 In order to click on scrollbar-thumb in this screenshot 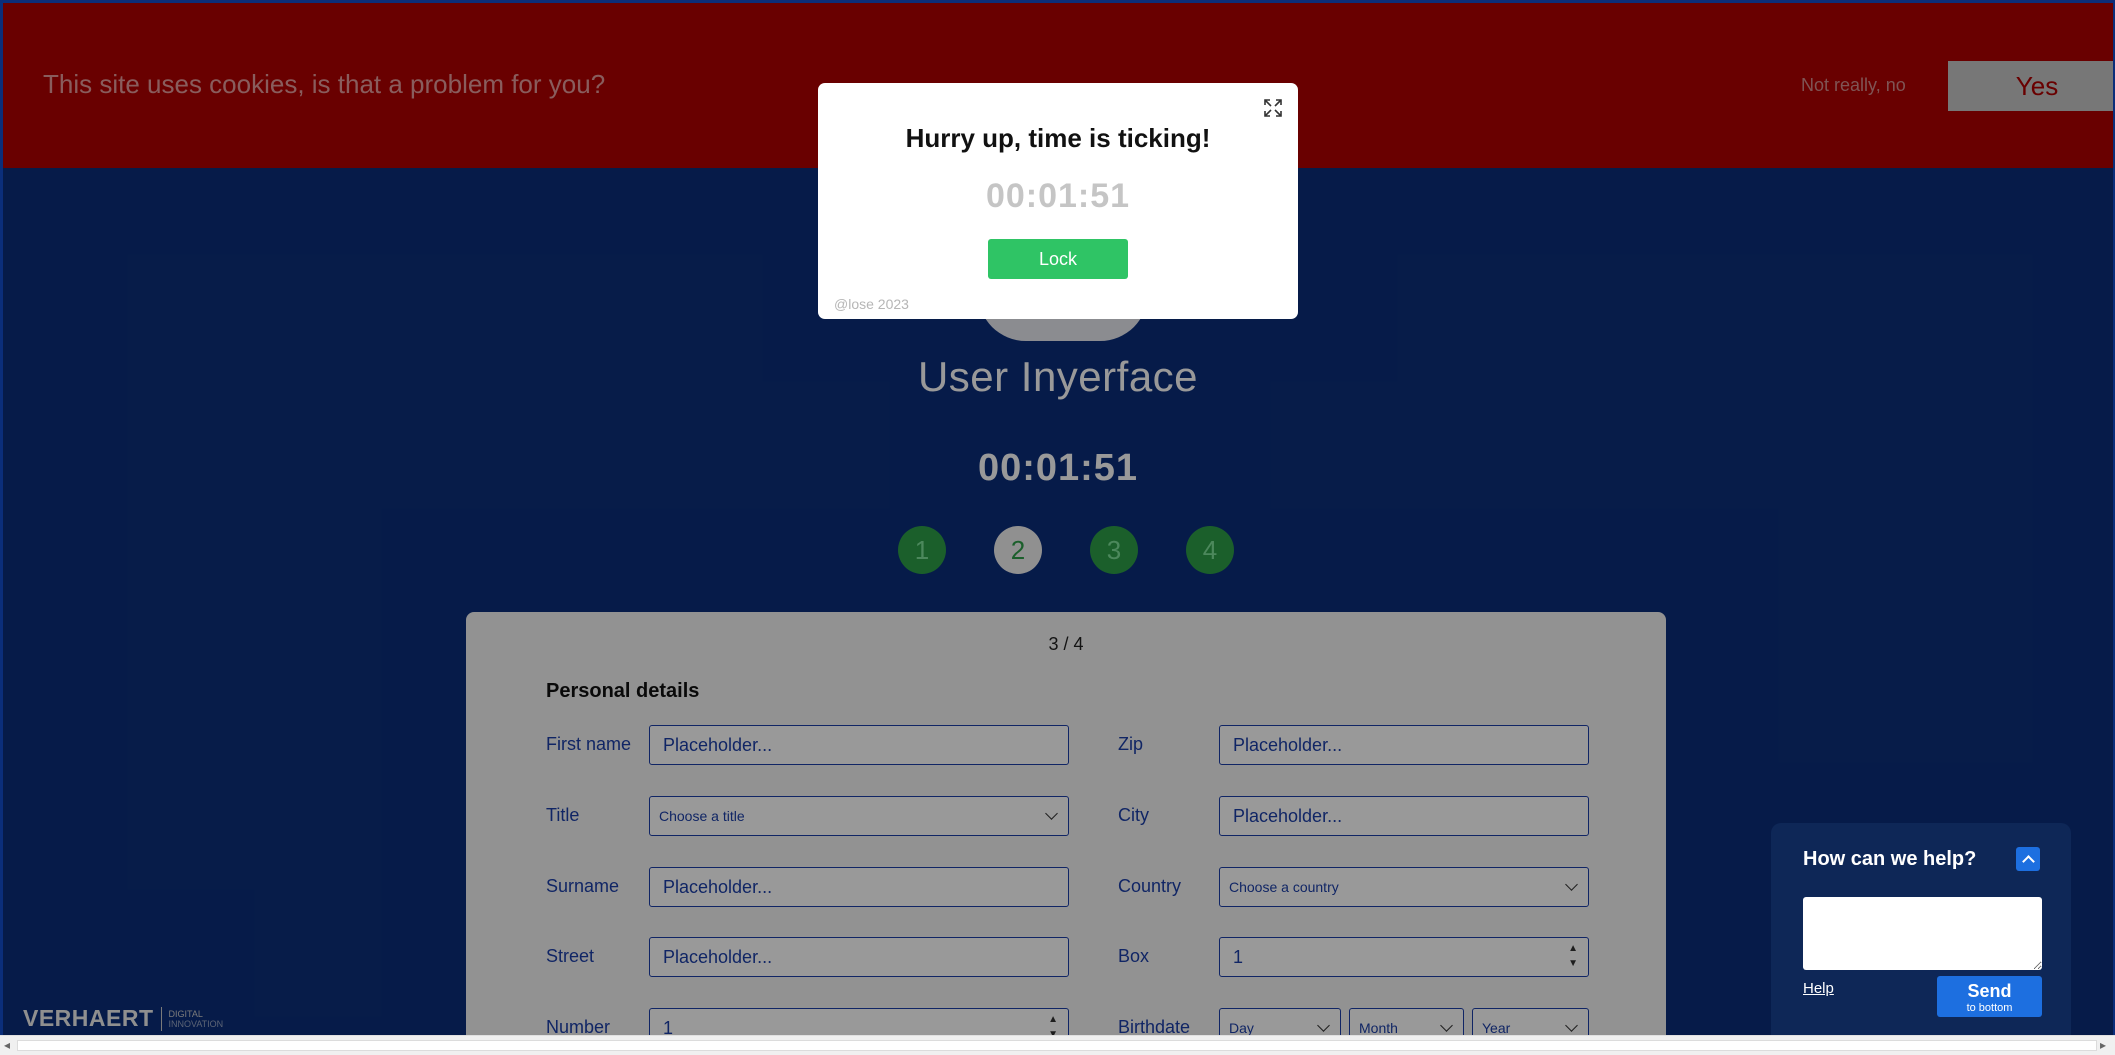, I will do `click(1057, 1045)`.